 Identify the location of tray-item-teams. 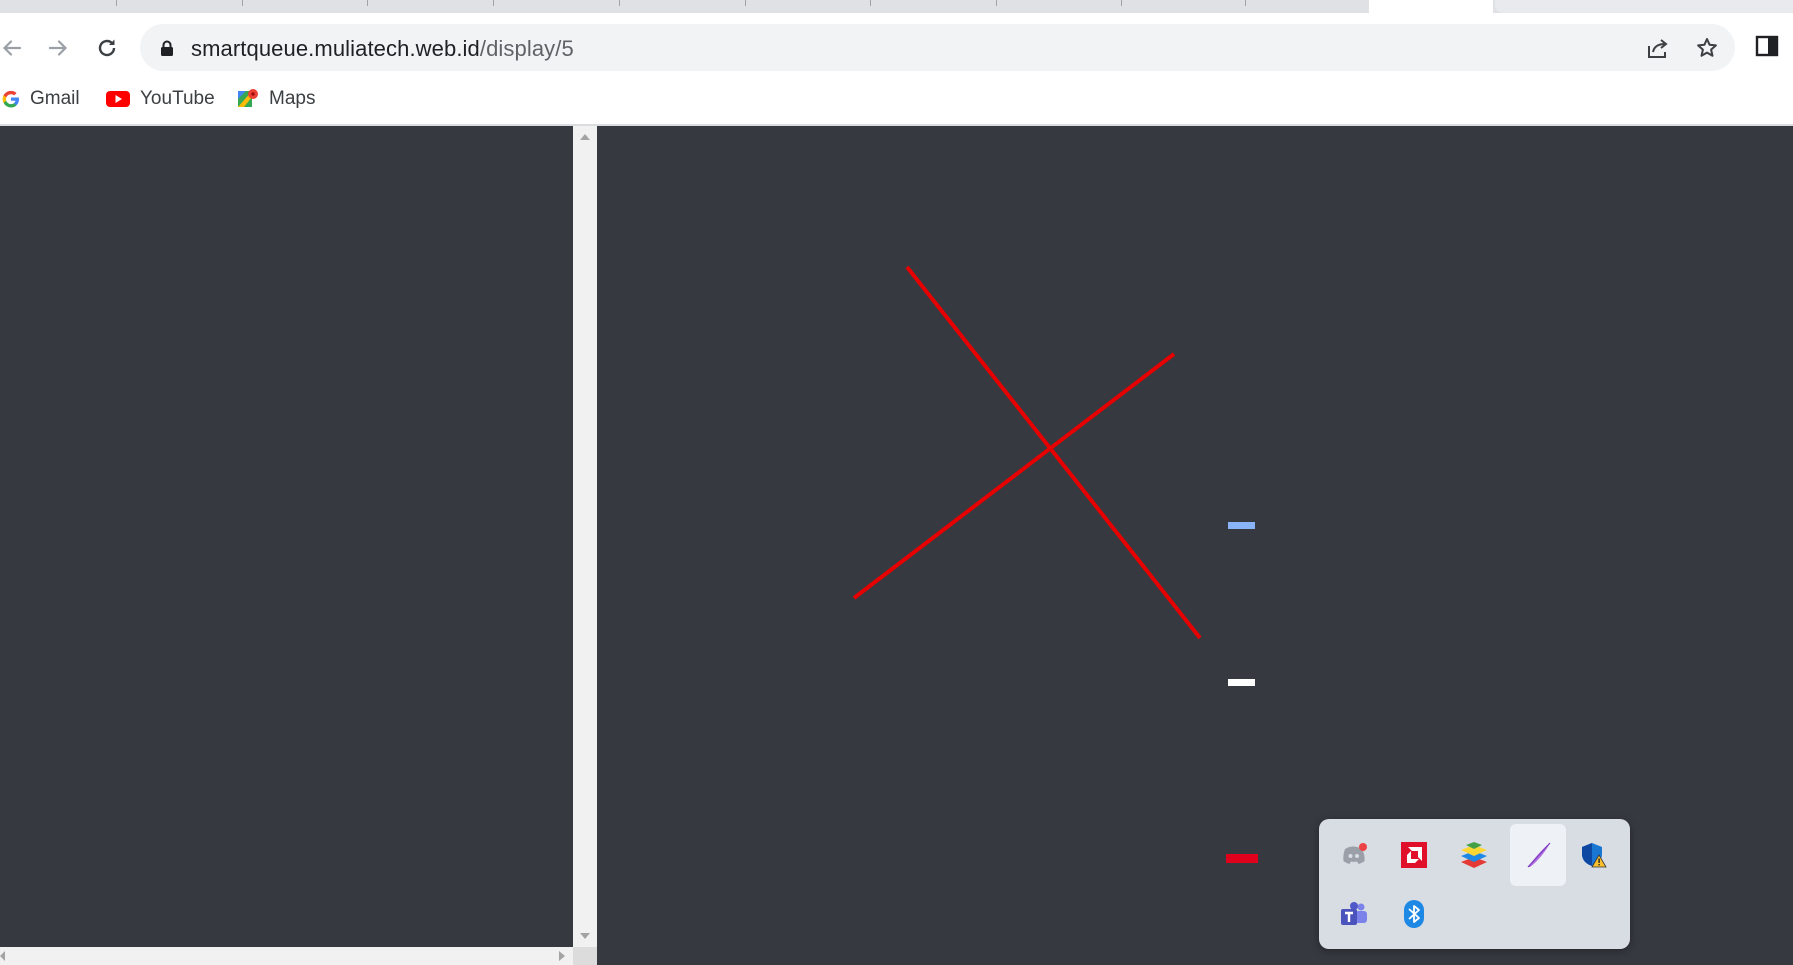
(1354, 914).